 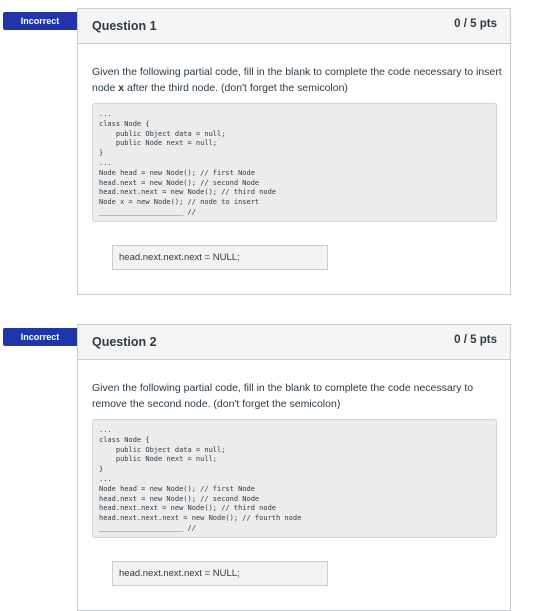 I want to click on question-header: Question 1 0 / 5 pts, so click(x=294, y=26).